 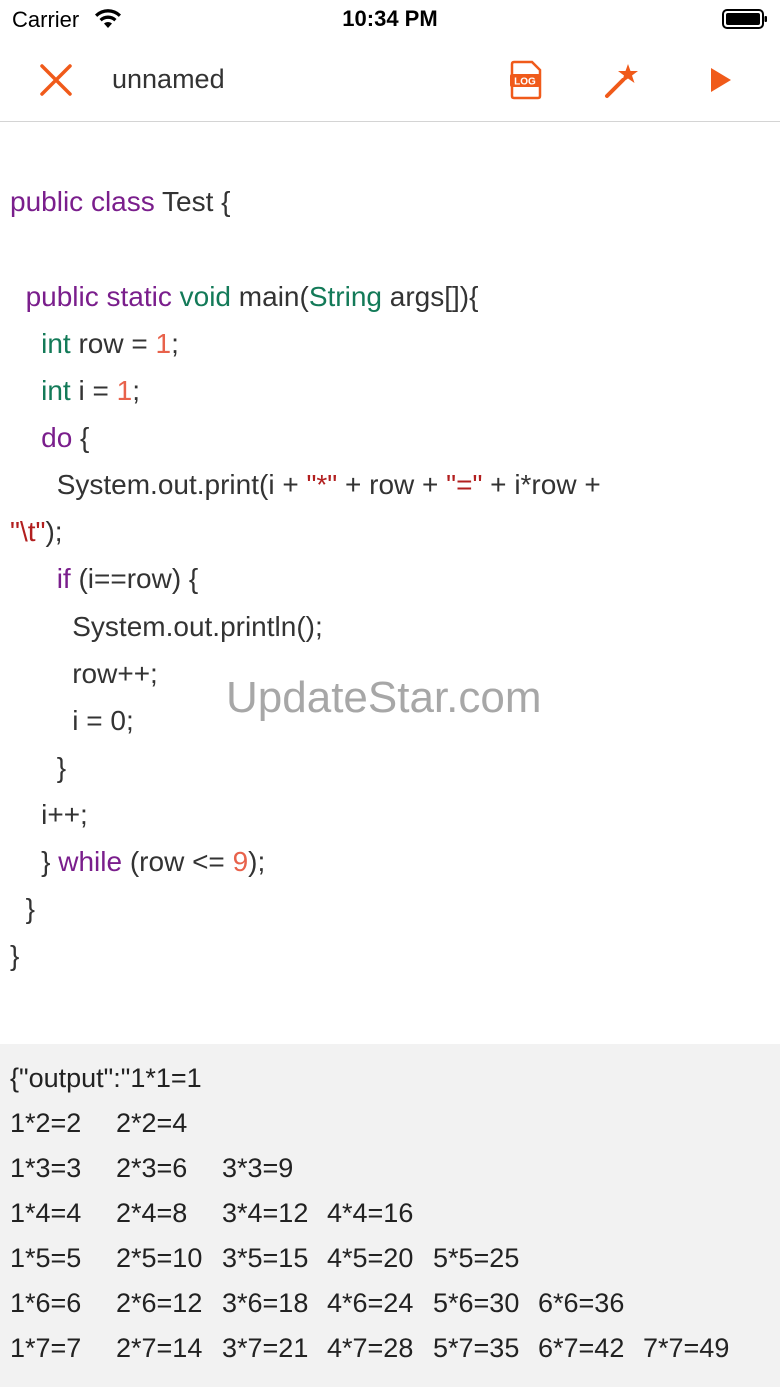 I want to click on log-button: LOG, so click(x=526, y=80).